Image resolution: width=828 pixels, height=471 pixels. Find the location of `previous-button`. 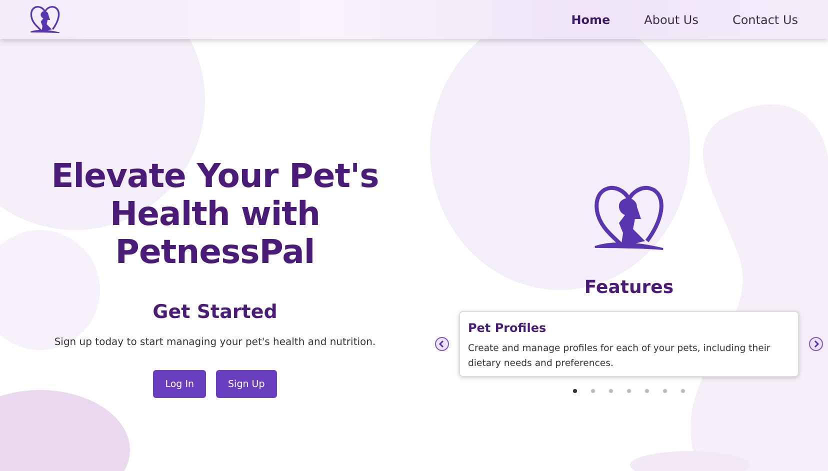

previous-button is located at coordinates (442, 344).